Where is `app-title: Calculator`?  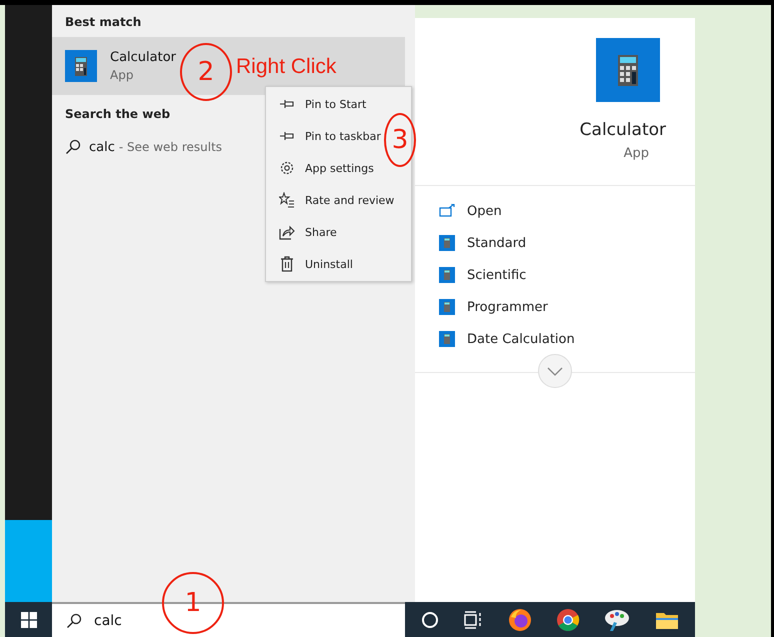 app-title: Calculator is located at coordinates (623, 130).